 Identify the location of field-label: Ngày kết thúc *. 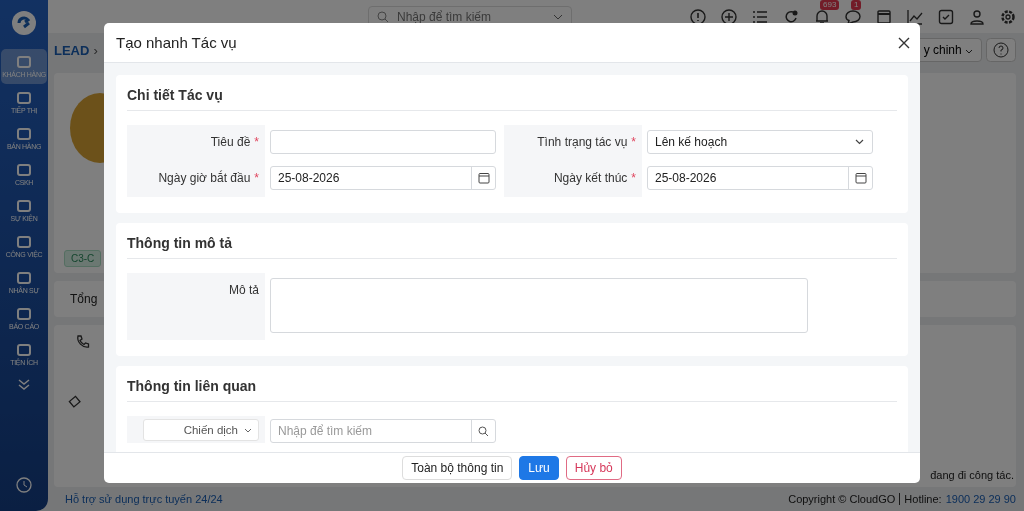
(594, 177).